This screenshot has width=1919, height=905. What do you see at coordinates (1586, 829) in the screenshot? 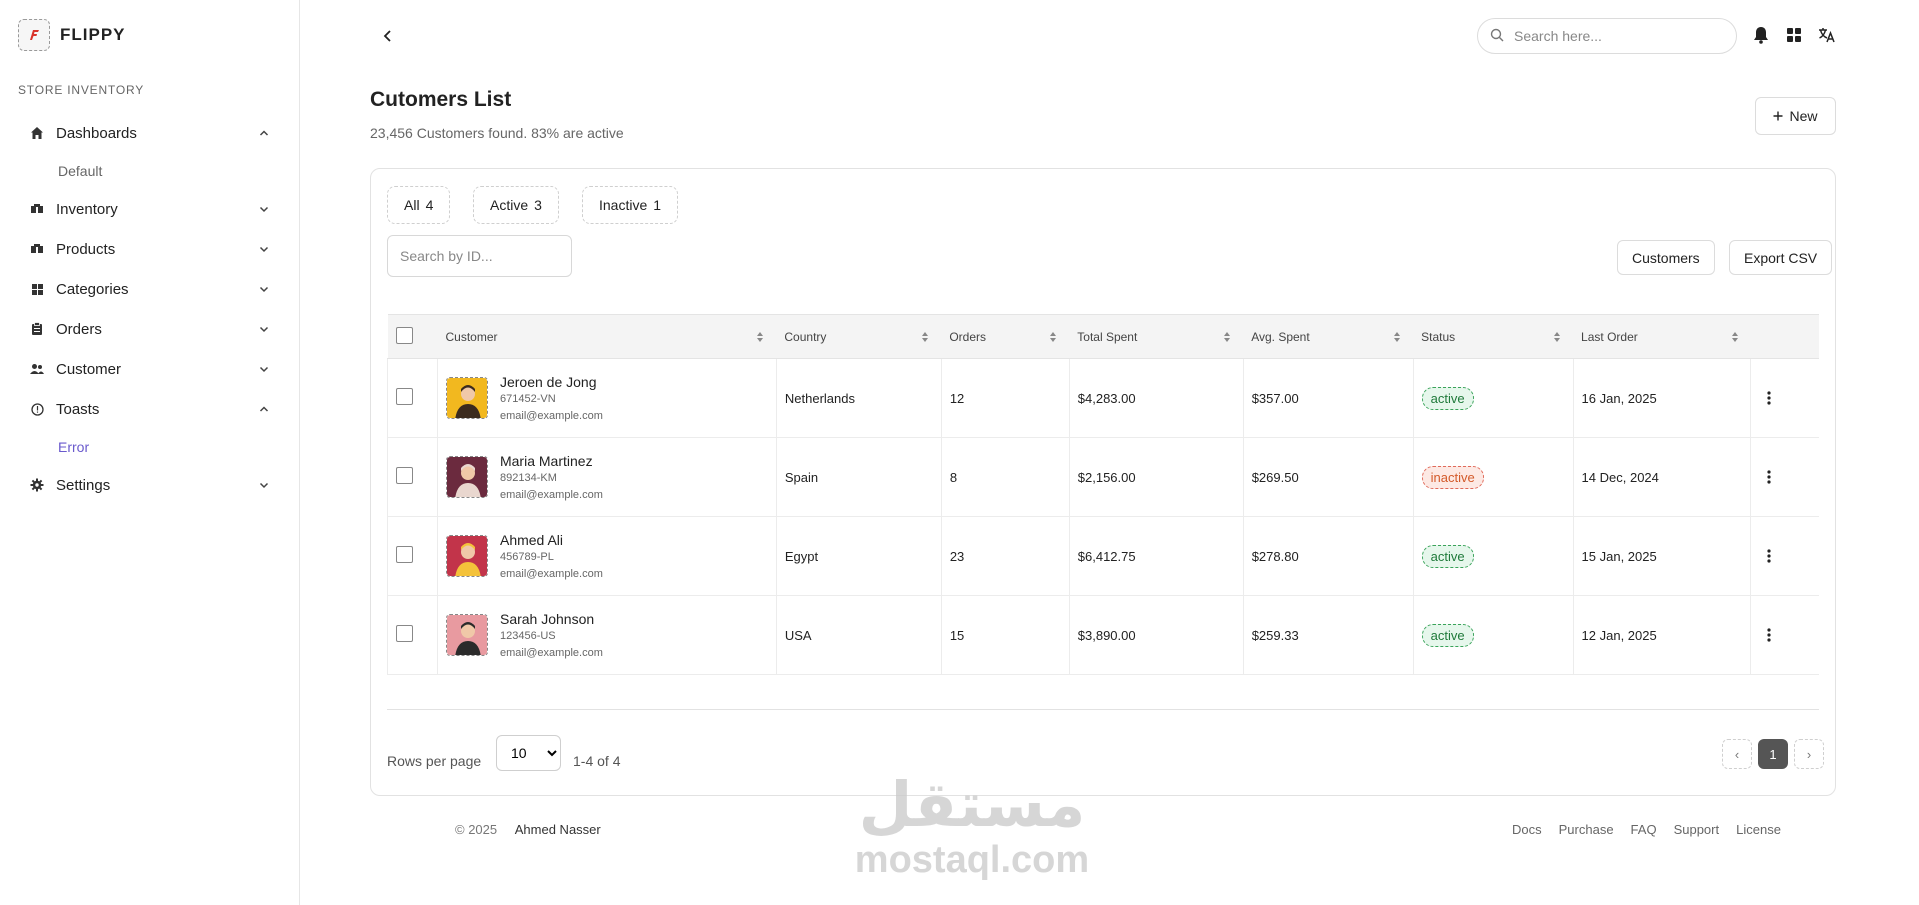
I see `footer-link-purchase: Purchase` at bounding box center [1586, 829].